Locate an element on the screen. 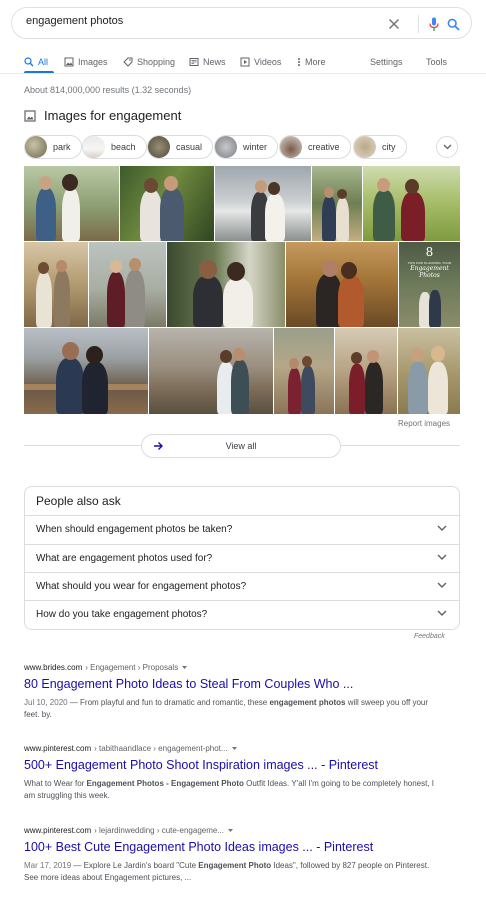  snippet-text: — Explore Le Jardin's board "Cute is located at coordinates (135, 865).